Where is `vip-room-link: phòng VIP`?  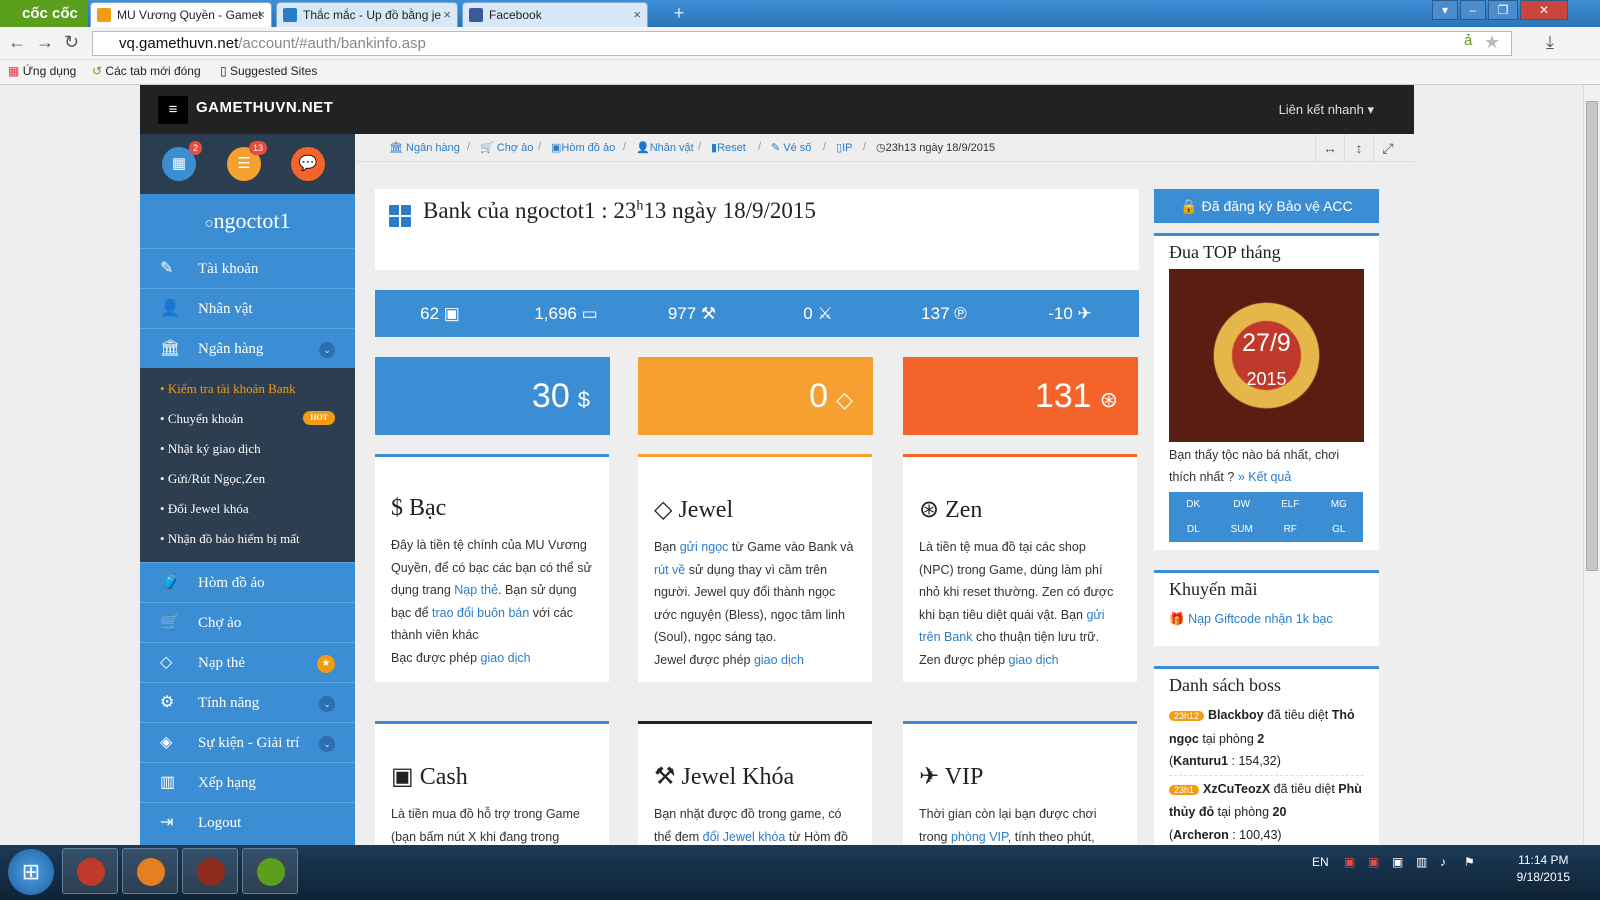
vip-room-link: phòng VIP is located at coordinates (979, 837).